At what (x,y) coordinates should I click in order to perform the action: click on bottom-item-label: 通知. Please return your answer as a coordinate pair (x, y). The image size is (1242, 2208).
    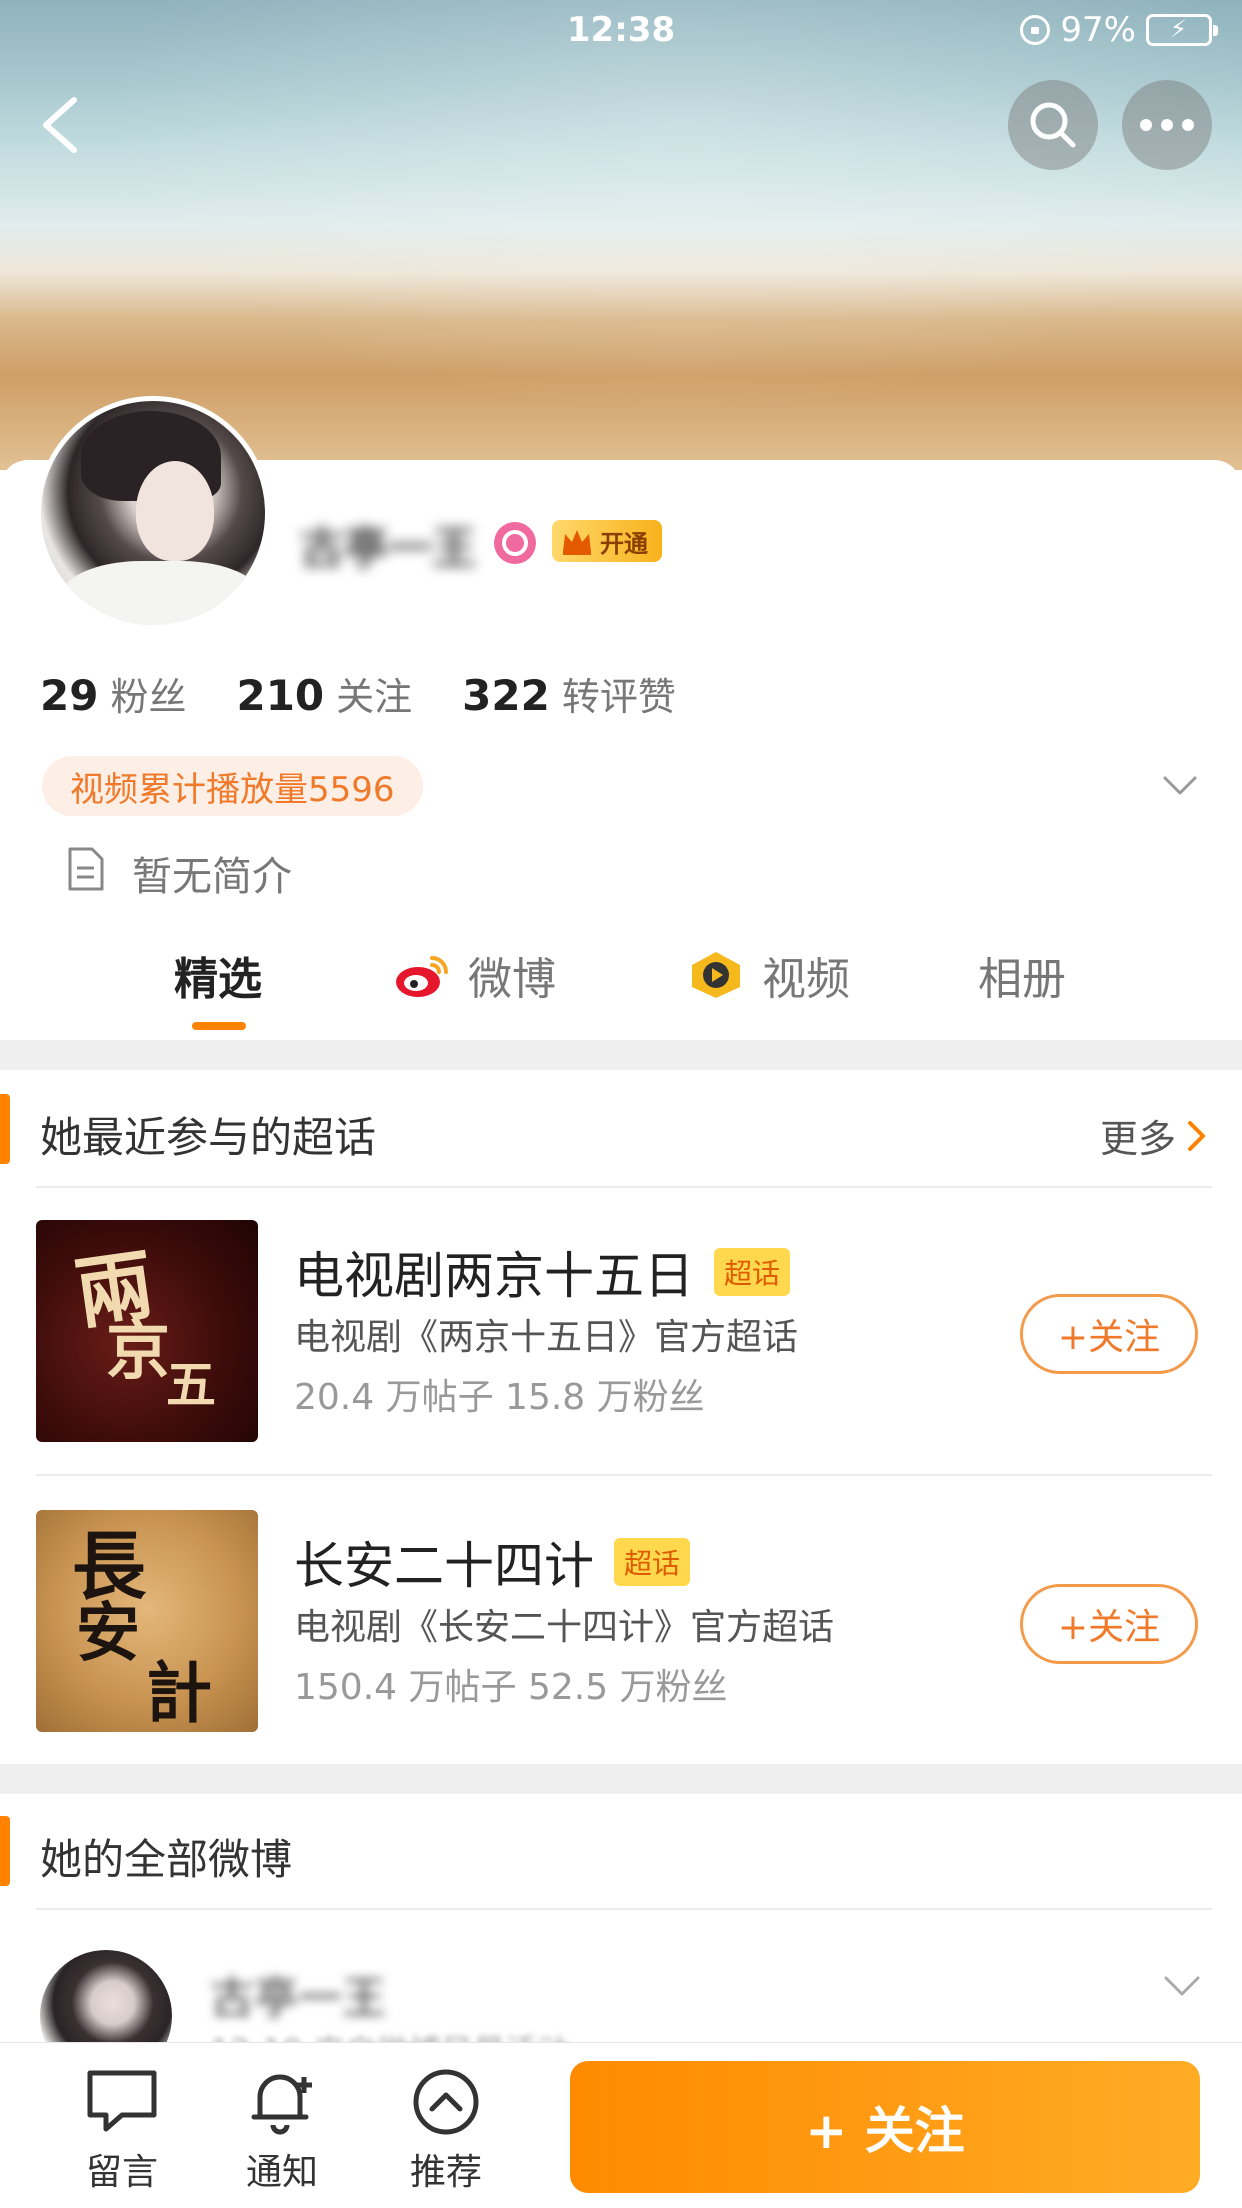
    Looking at the image, I should click on (281, 2172).